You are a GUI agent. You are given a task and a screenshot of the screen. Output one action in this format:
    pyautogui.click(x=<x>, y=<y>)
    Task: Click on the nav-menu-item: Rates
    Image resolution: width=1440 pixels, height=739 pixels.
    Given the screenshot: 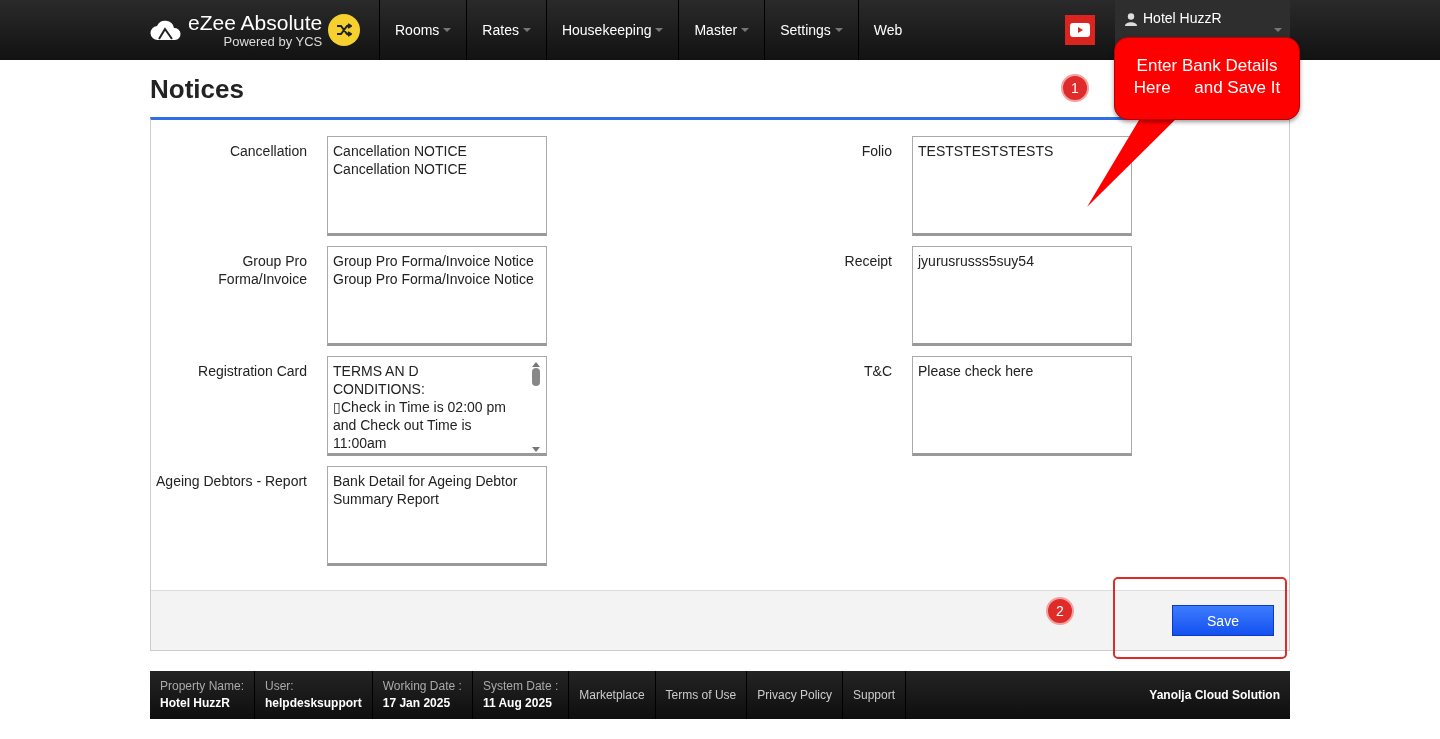 What is the action you would take?
    pyautogui.click(x=506, y=30)
    